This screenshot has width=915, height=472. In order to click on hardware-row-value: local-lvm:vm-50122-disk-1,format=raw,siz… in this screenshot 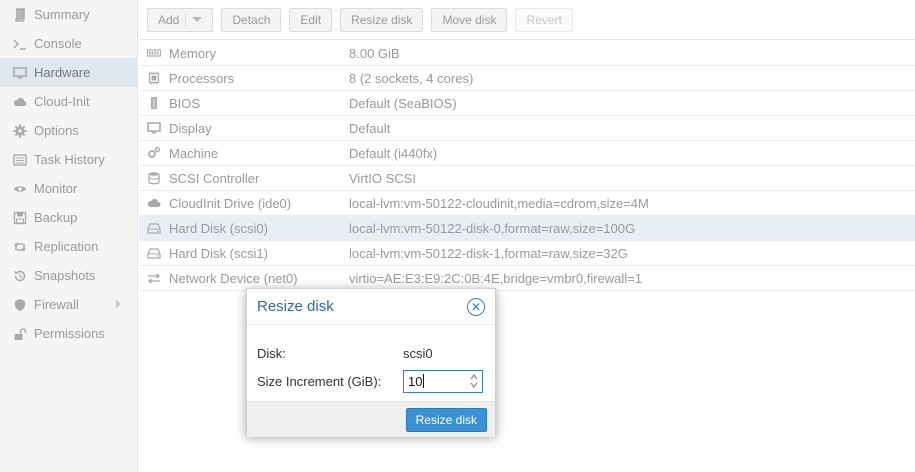, I will do `click(488, 253)`.